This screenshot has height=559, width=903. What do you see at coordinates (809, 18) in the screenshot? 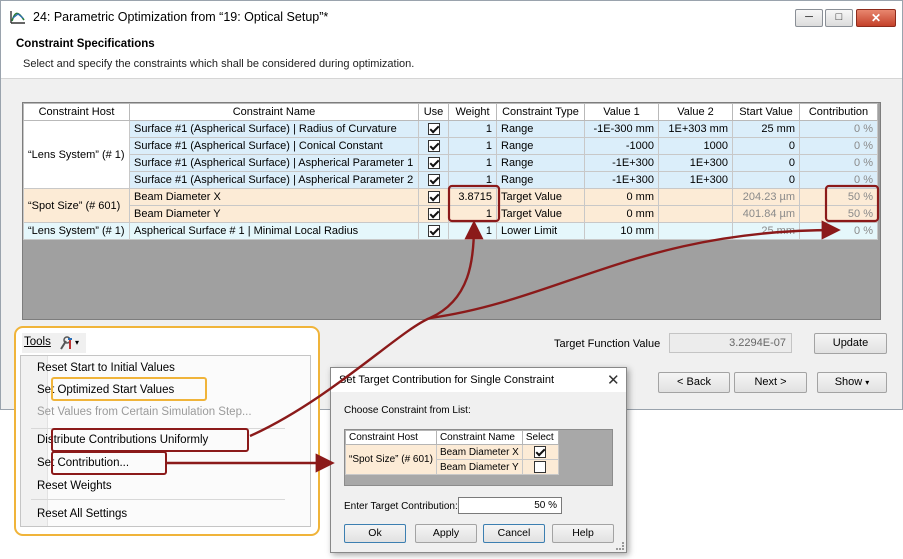
I see `minimize-button: ─` at bounding box center [809, 18].